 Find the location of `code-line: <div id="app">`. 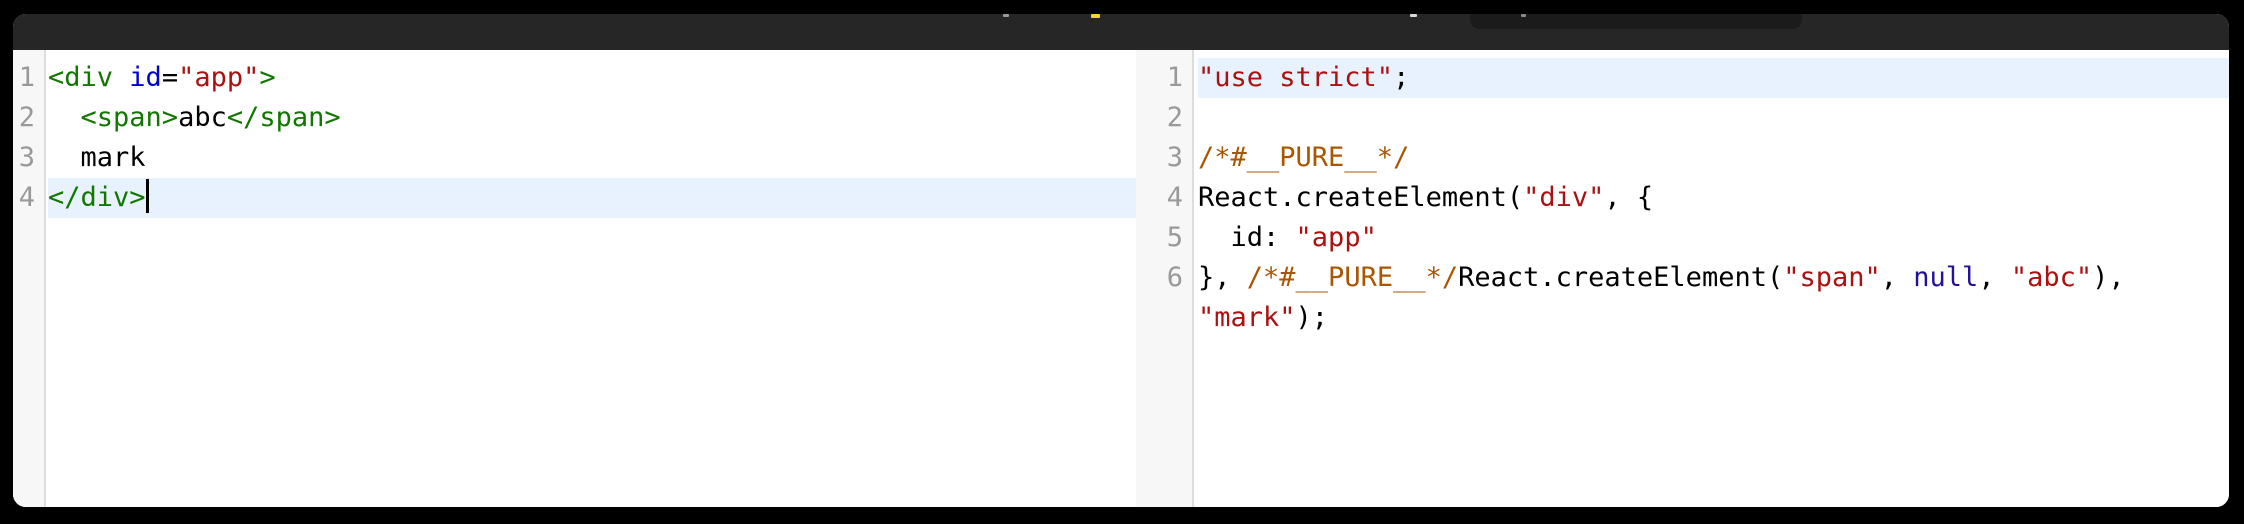

code-line: <div id="app"> is located at coordinates (592, 78).